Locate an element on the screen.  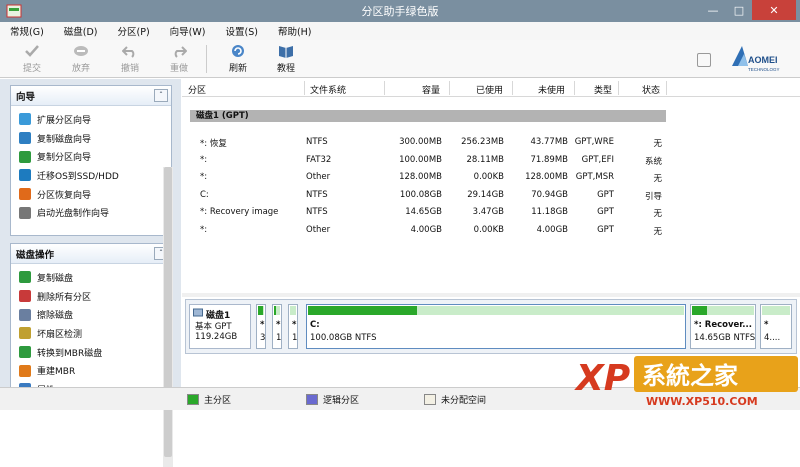
maximize-button: □ is located at coordinates (739, 10).